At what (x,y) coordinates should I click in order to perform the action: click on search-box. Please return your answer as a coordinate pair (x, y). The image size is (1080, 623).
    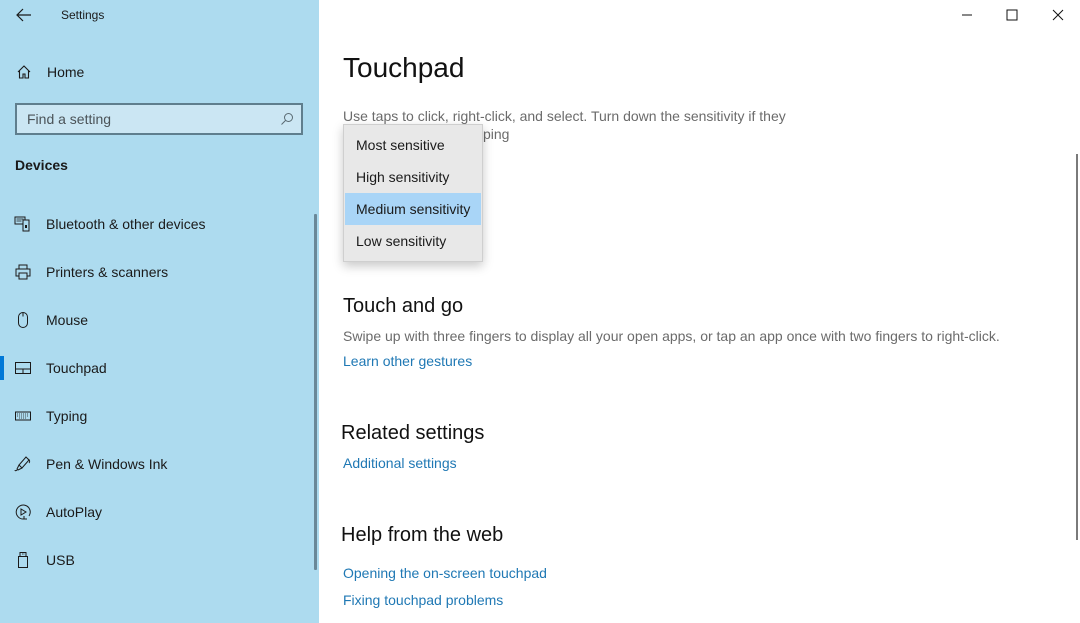
    Looking at the image, I should click on (159, 119).